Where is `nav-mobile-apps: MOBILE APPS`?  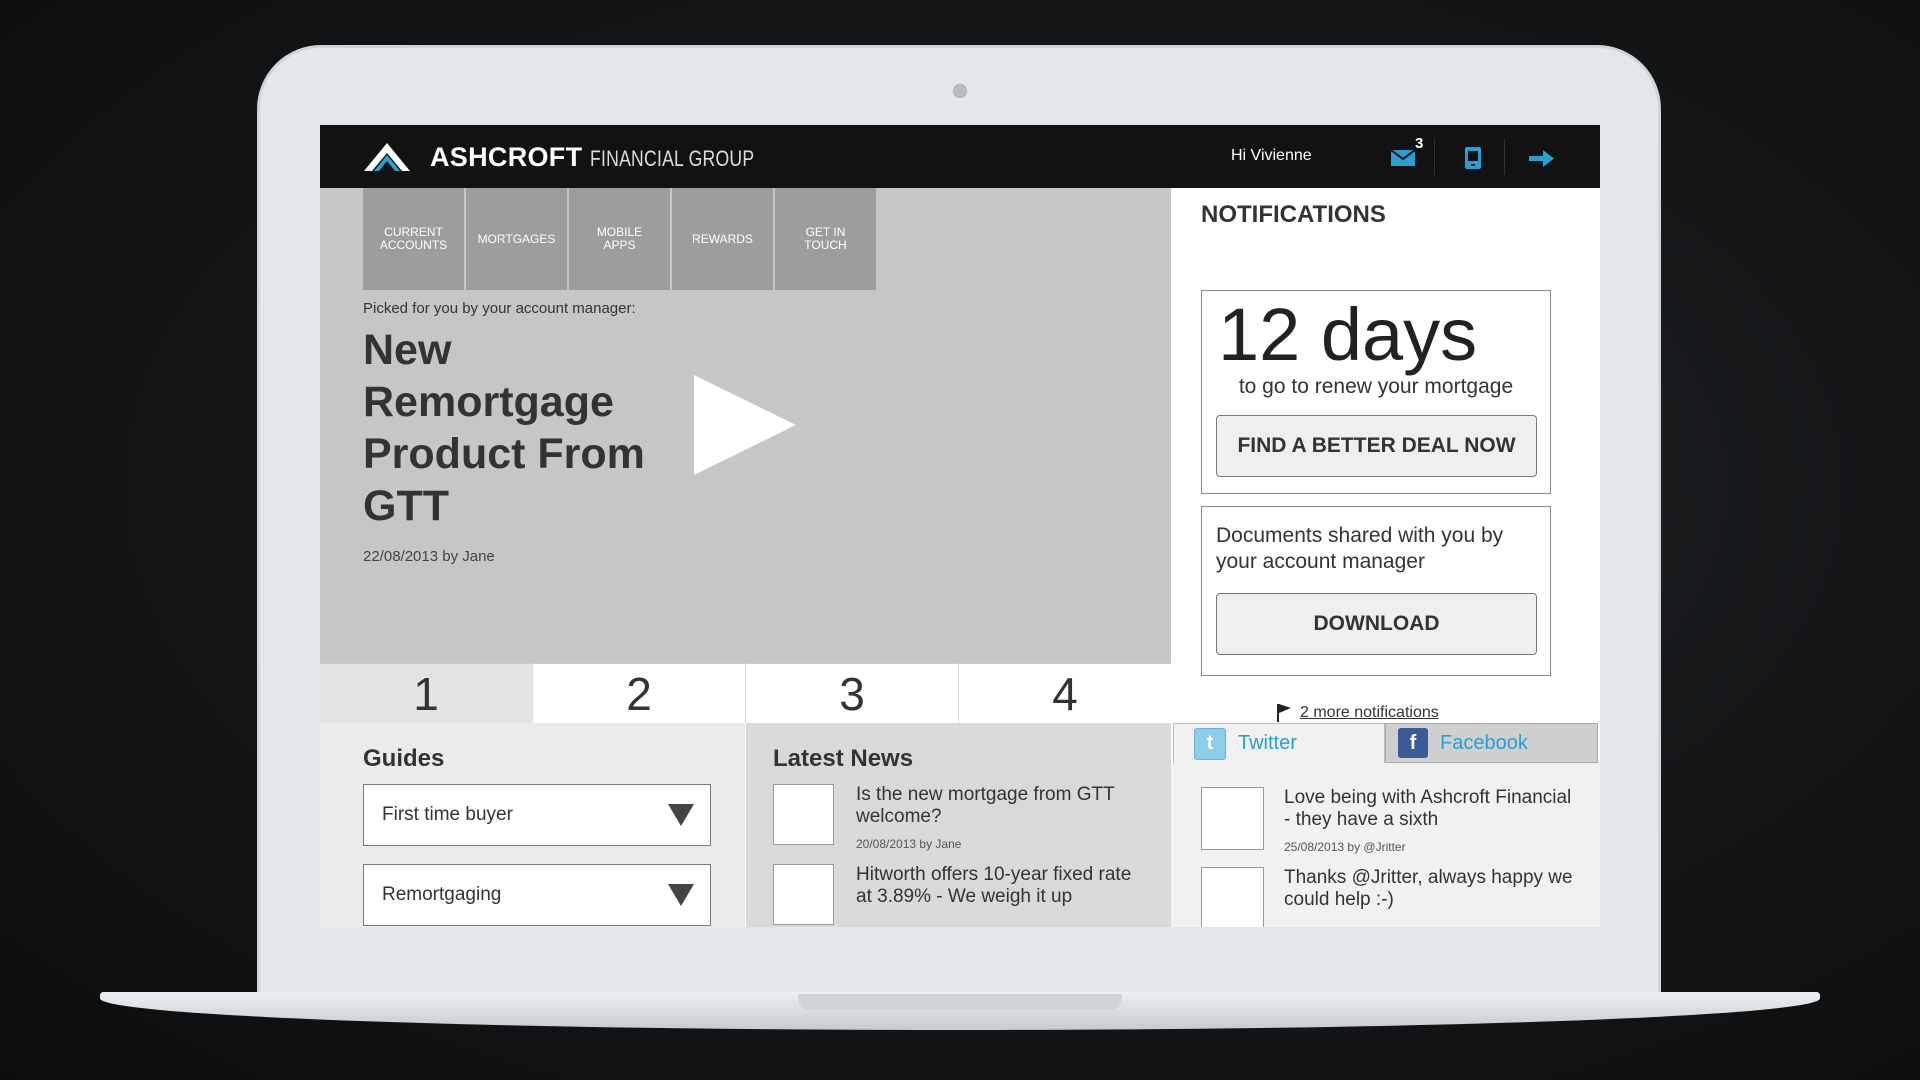
nav-mobile-apps: MOBILE APPS is located at coordinates (619, 239).